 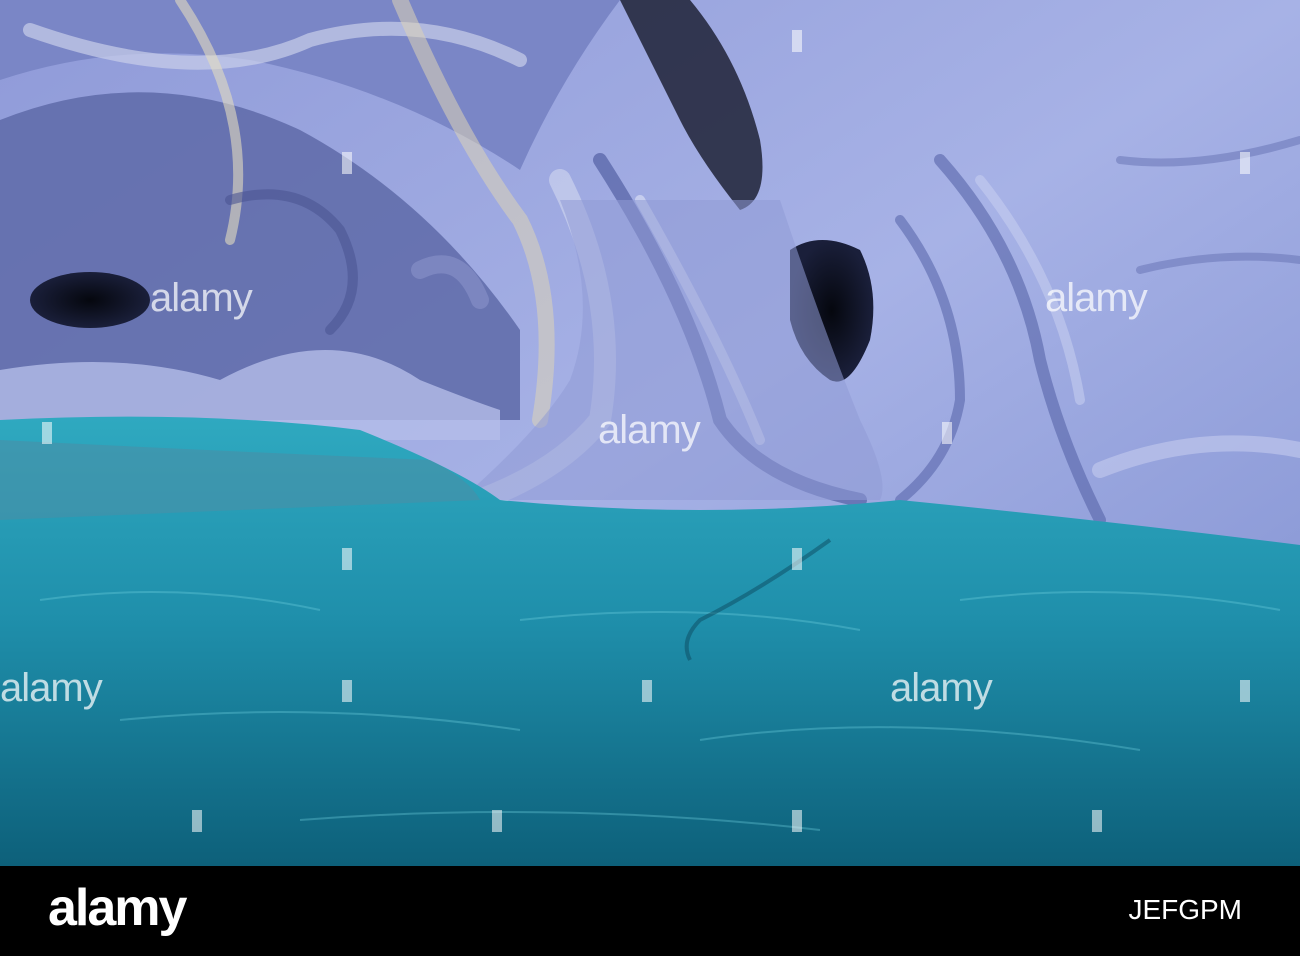 What do you see at coordinates (117, 908) in the screenshot?
I see `alamy-logo: alamy` at bounding box center [117, 908].